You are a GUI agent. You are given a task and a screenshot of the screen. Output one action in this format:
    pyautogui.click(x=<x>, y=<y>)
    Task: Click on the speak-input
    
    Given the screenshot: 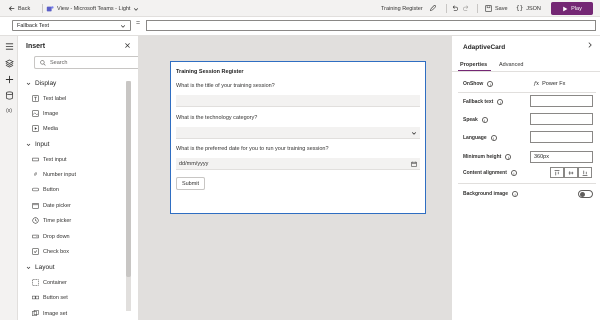 What is the action you would take?
    pyautogui.click(x=561, y=119)
    